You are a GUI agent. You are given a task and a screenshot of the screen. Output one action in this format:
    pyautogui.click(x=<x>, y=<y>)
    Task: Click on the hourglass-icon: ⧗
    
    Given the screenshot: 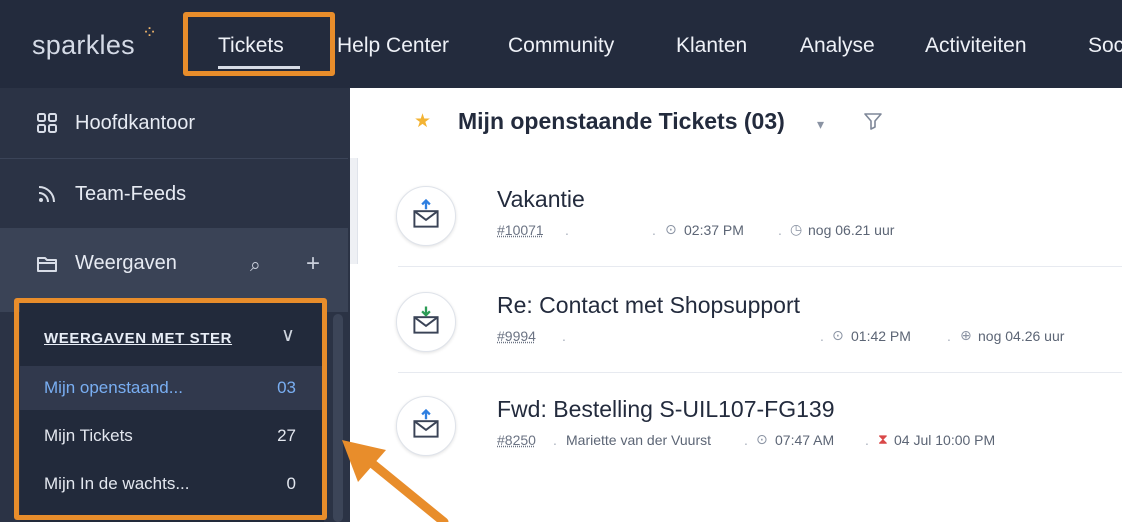 What is the action you would take?
    pyautogui.click(x=883, y=439)
    